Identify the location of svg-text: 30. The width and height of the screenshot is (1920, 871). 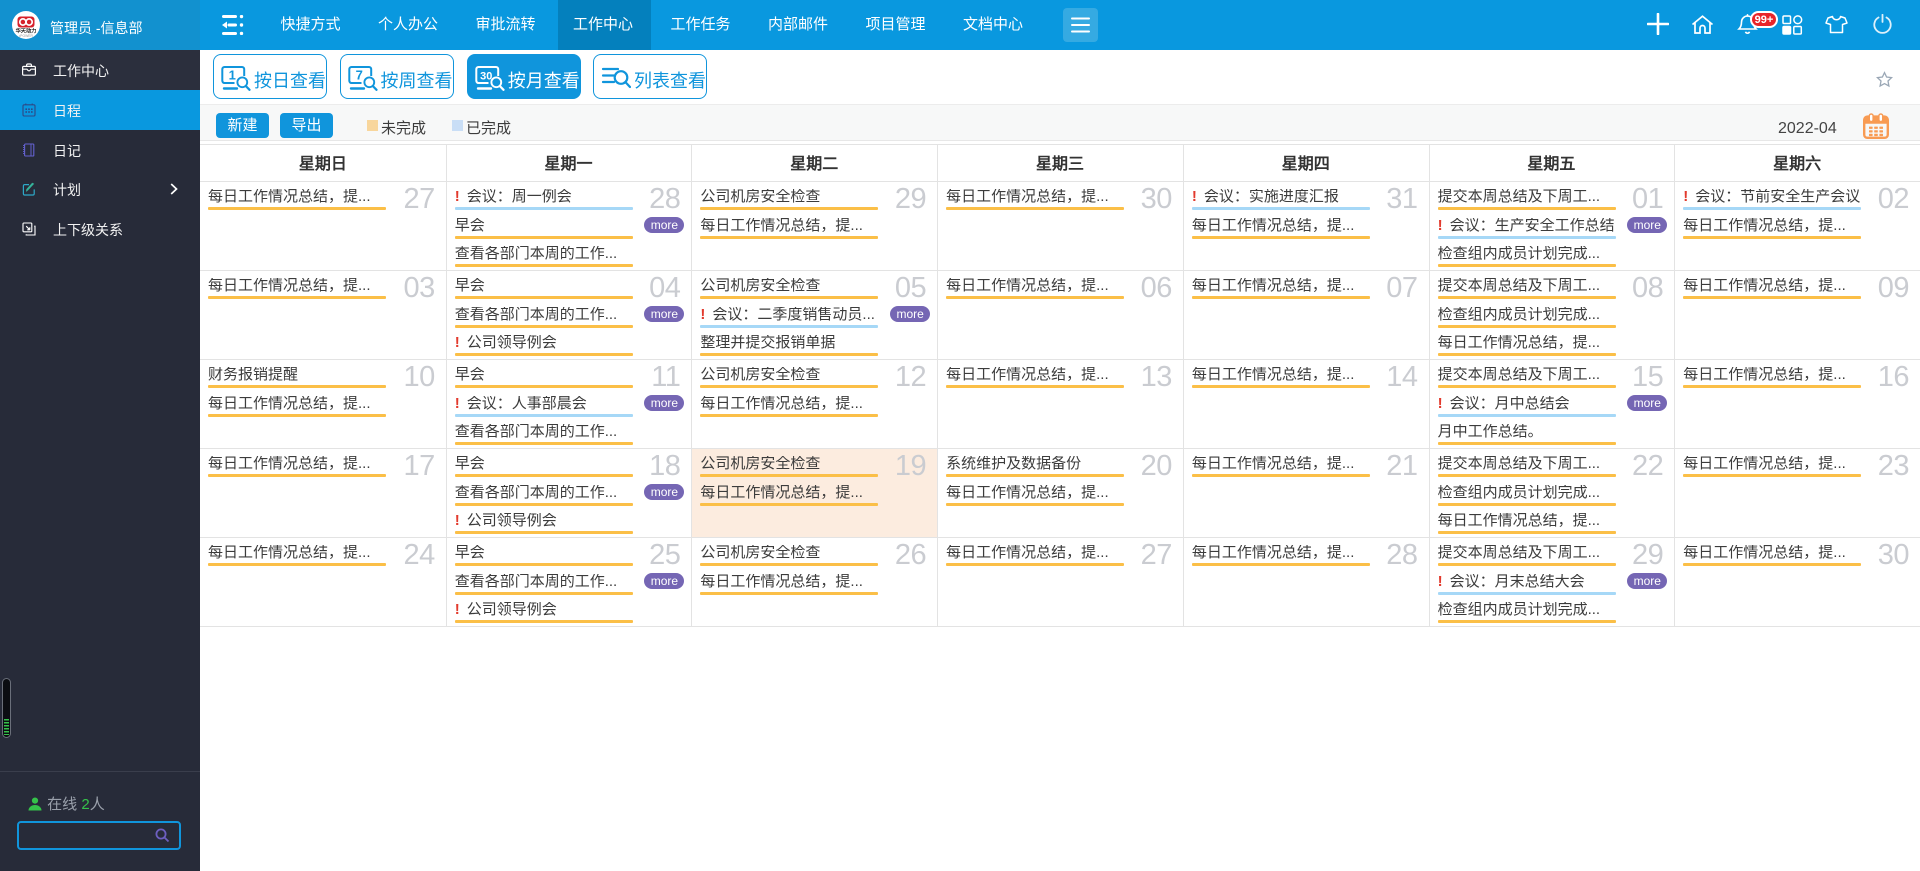
(486, 77).